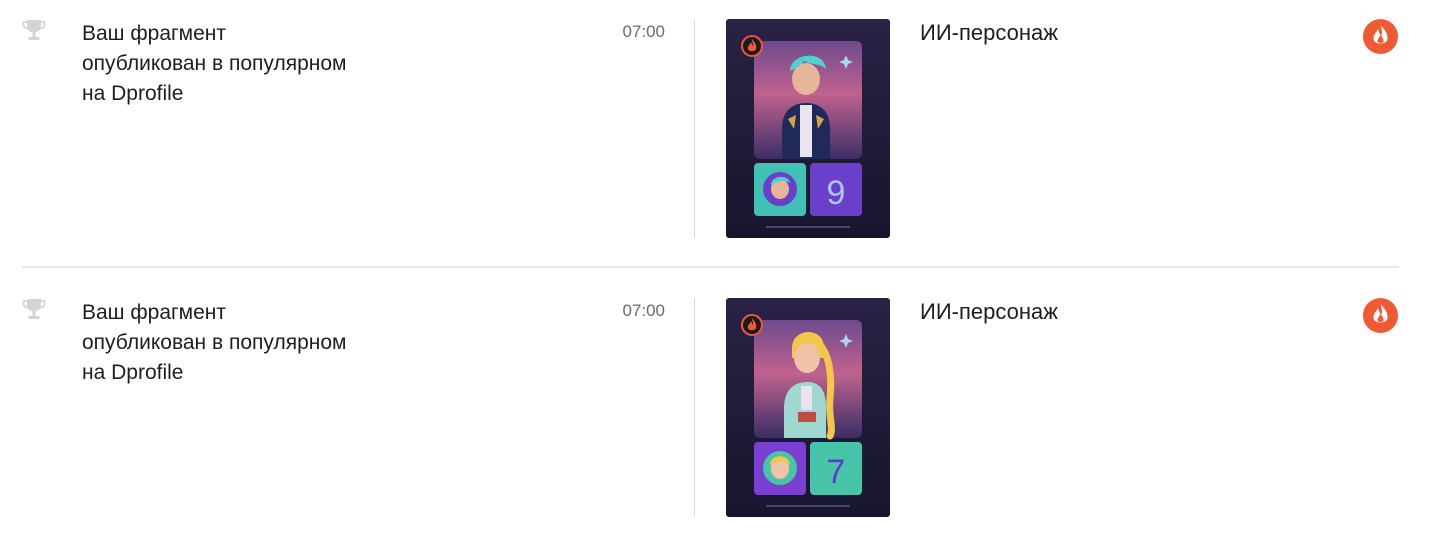 The height and width of the screenshot is (539, 1450). What do you see at coordinates (836, 472) in the screenshot?
I see `svg-text: 7` at bounding box center [836, 472].